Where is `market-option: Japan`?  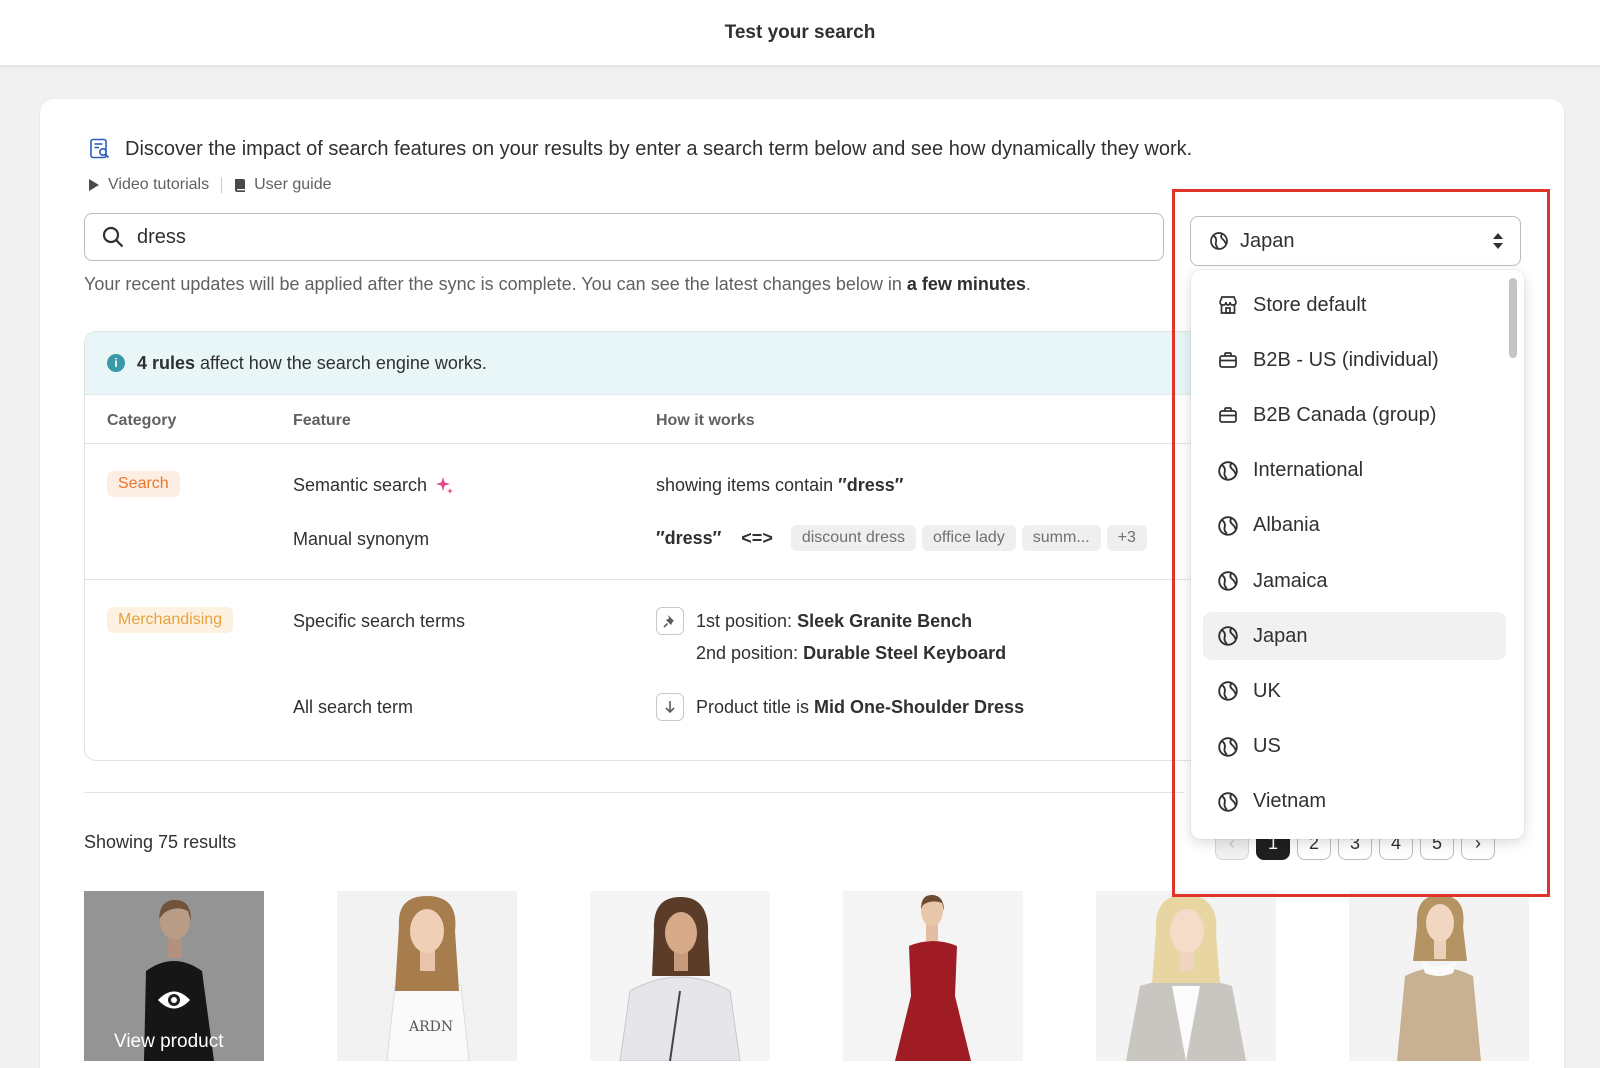 market-option: Japan is located at coordinates (1354, 636).